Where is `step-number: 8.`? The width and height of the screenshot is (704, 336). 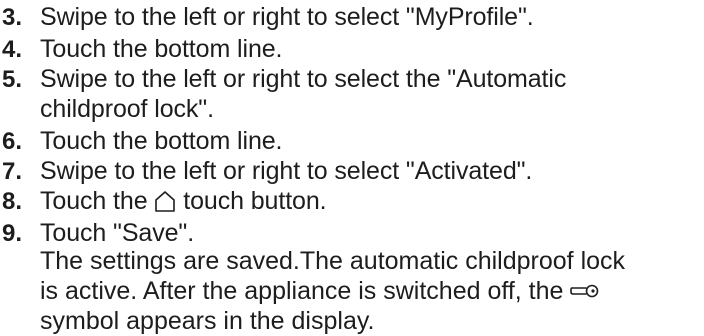 step-number: 8. is located at coordinates (12, 201).